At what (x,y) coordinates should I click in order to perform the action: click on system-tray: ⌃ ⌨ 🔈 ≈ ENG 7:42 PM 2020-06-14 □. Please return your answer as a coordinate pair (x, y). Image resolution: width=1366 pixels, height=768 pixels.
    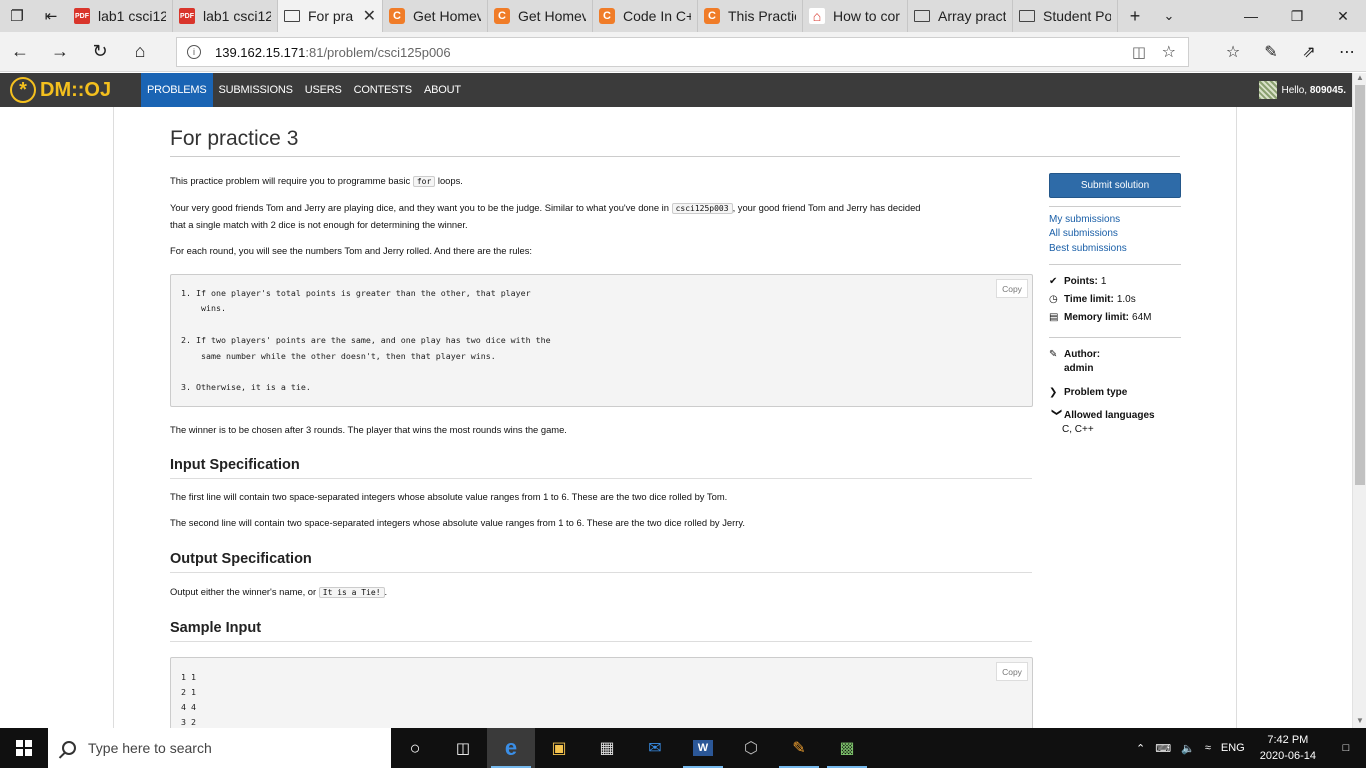
    Looking at the image, I should click on (1248, 748).